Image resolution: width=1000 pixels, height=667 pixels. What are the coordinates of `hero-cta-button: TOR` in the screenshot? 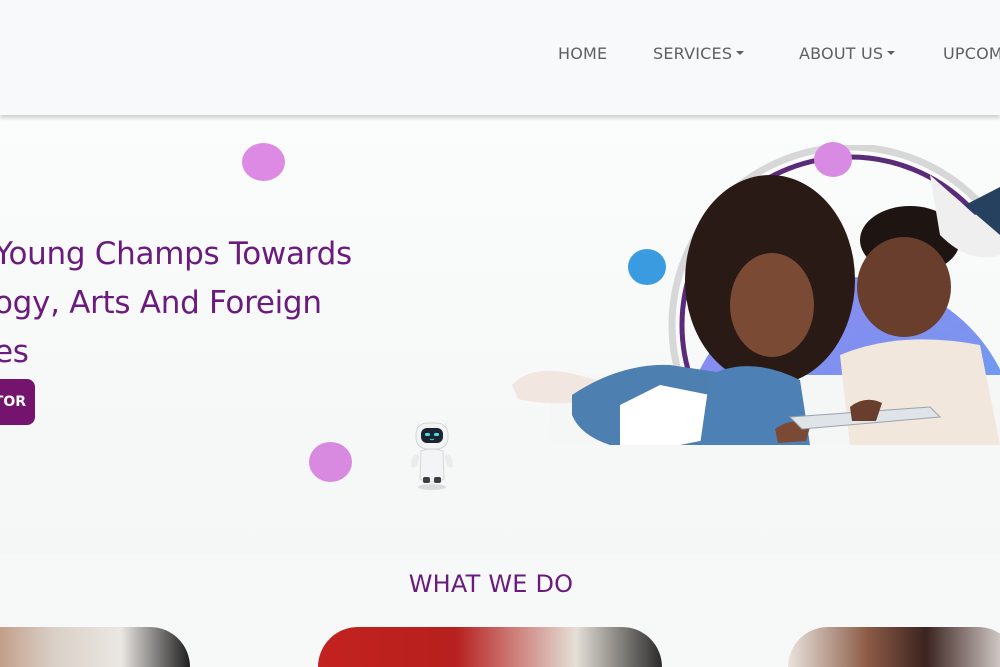 It's located at (17, 402).